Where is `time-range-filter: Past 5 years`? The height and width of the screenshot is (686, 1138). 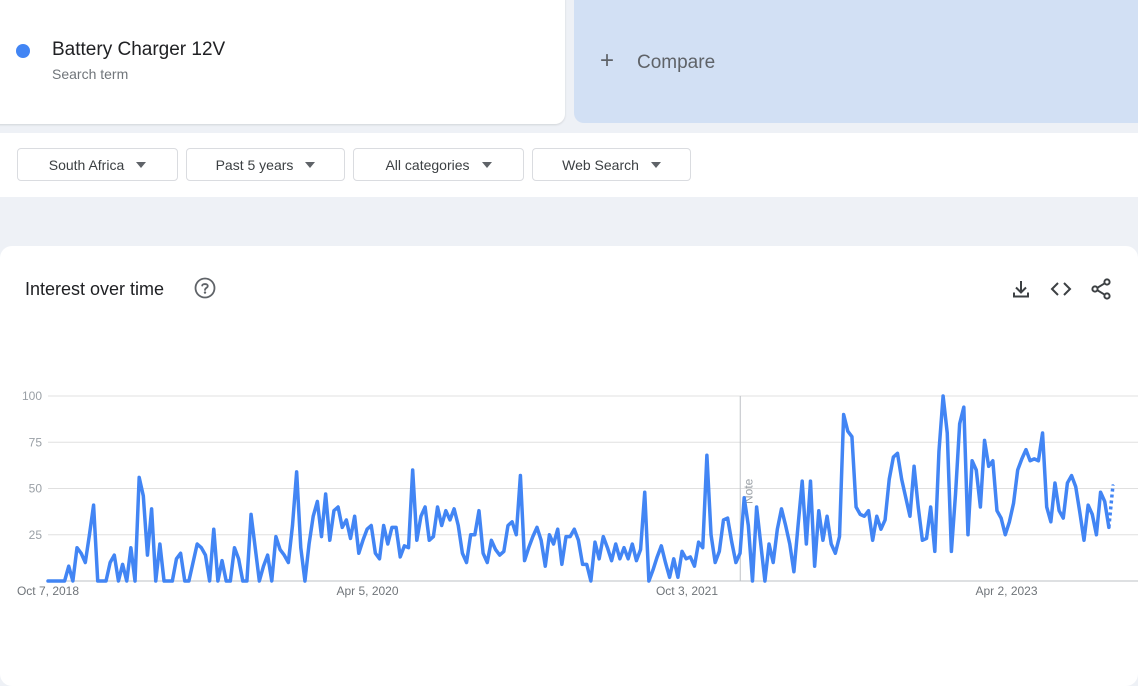 time-range-filter: Past 5 years is located at coordinates (265, 164).